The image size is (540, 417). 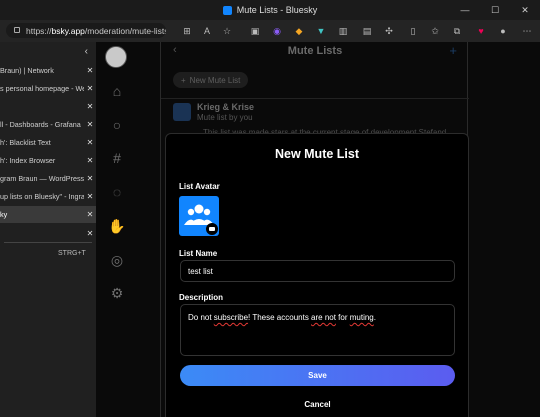 I want to click on description-text: Do not, so click(x=201, y=317).